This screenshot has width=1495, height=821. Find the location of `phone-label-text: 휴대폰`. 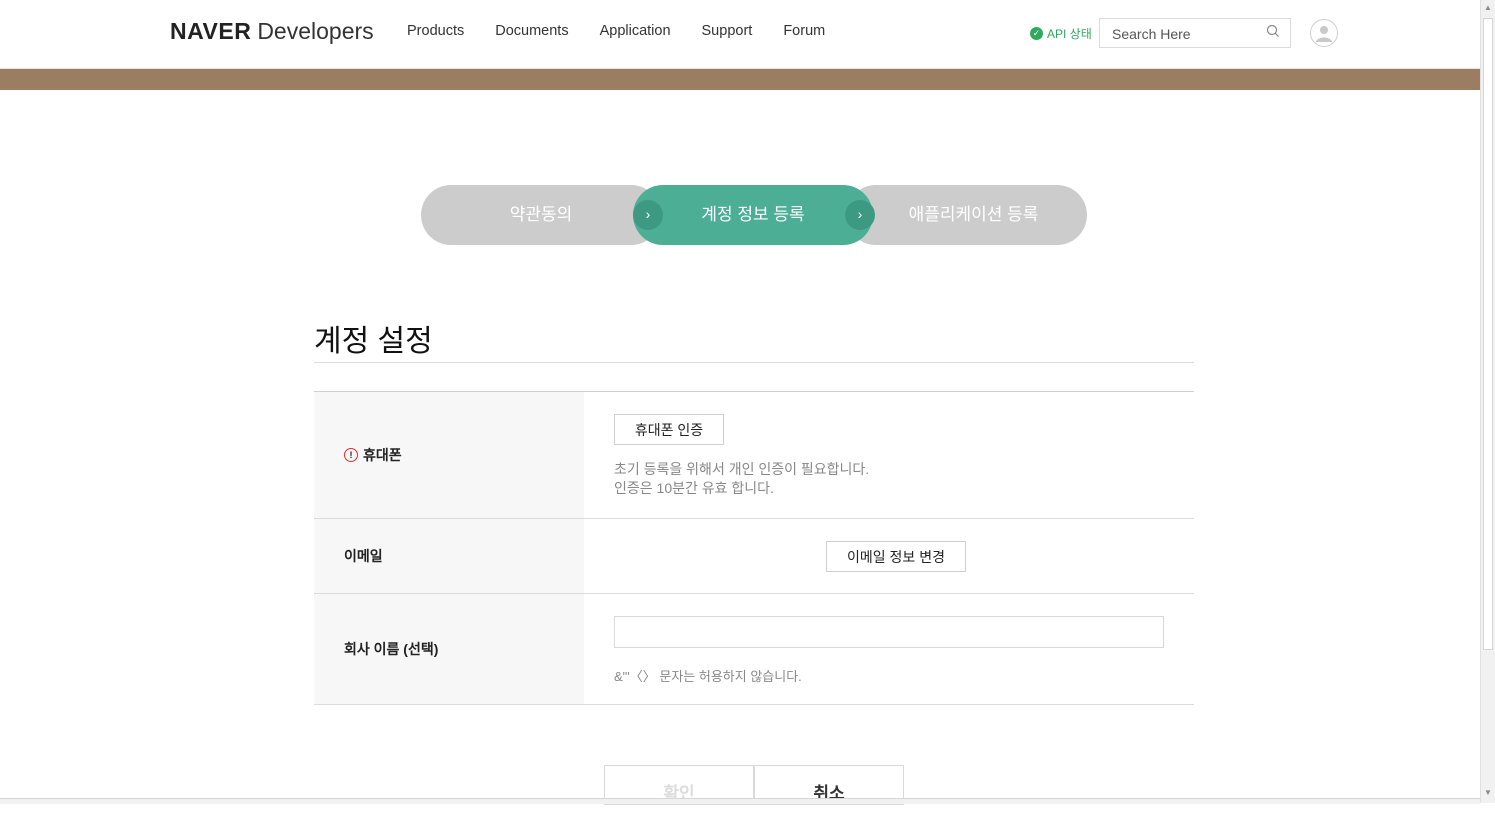

phone-label-text: 휴대폰 is located at coordinates (382, 455).